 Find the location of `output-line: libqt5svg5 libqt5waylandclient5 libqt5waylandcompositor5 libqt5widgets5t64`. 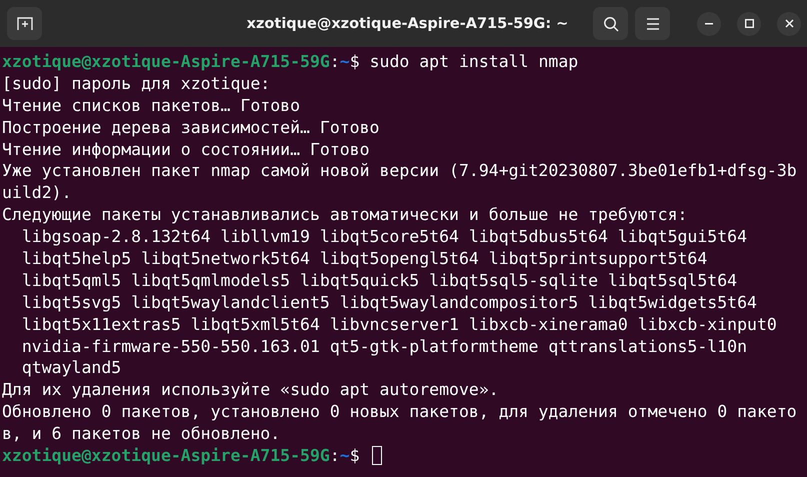

output-line: libqt5svg5 libqt5waylandclient5 libqt5waylandcompositor5 libqt5widgets5t64 is located at coordinates (388, 303).